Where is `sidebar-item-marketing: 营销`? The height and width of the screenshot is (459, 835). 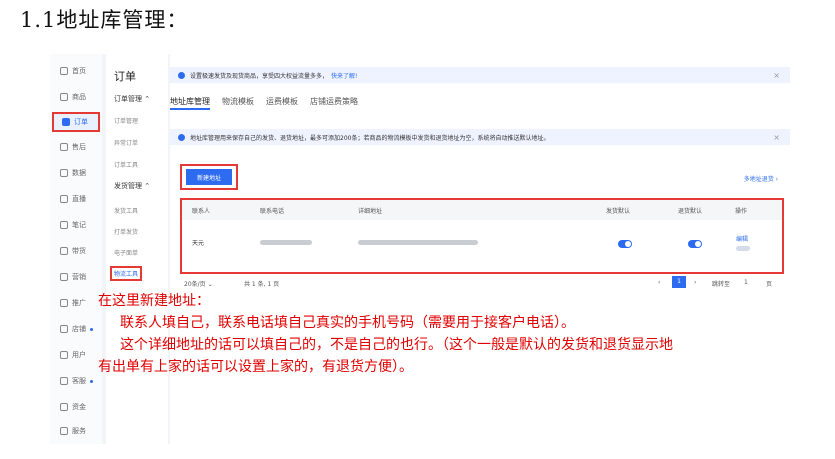
sidebar-item-marketing: 营销 is located at coordinates (76, 277).